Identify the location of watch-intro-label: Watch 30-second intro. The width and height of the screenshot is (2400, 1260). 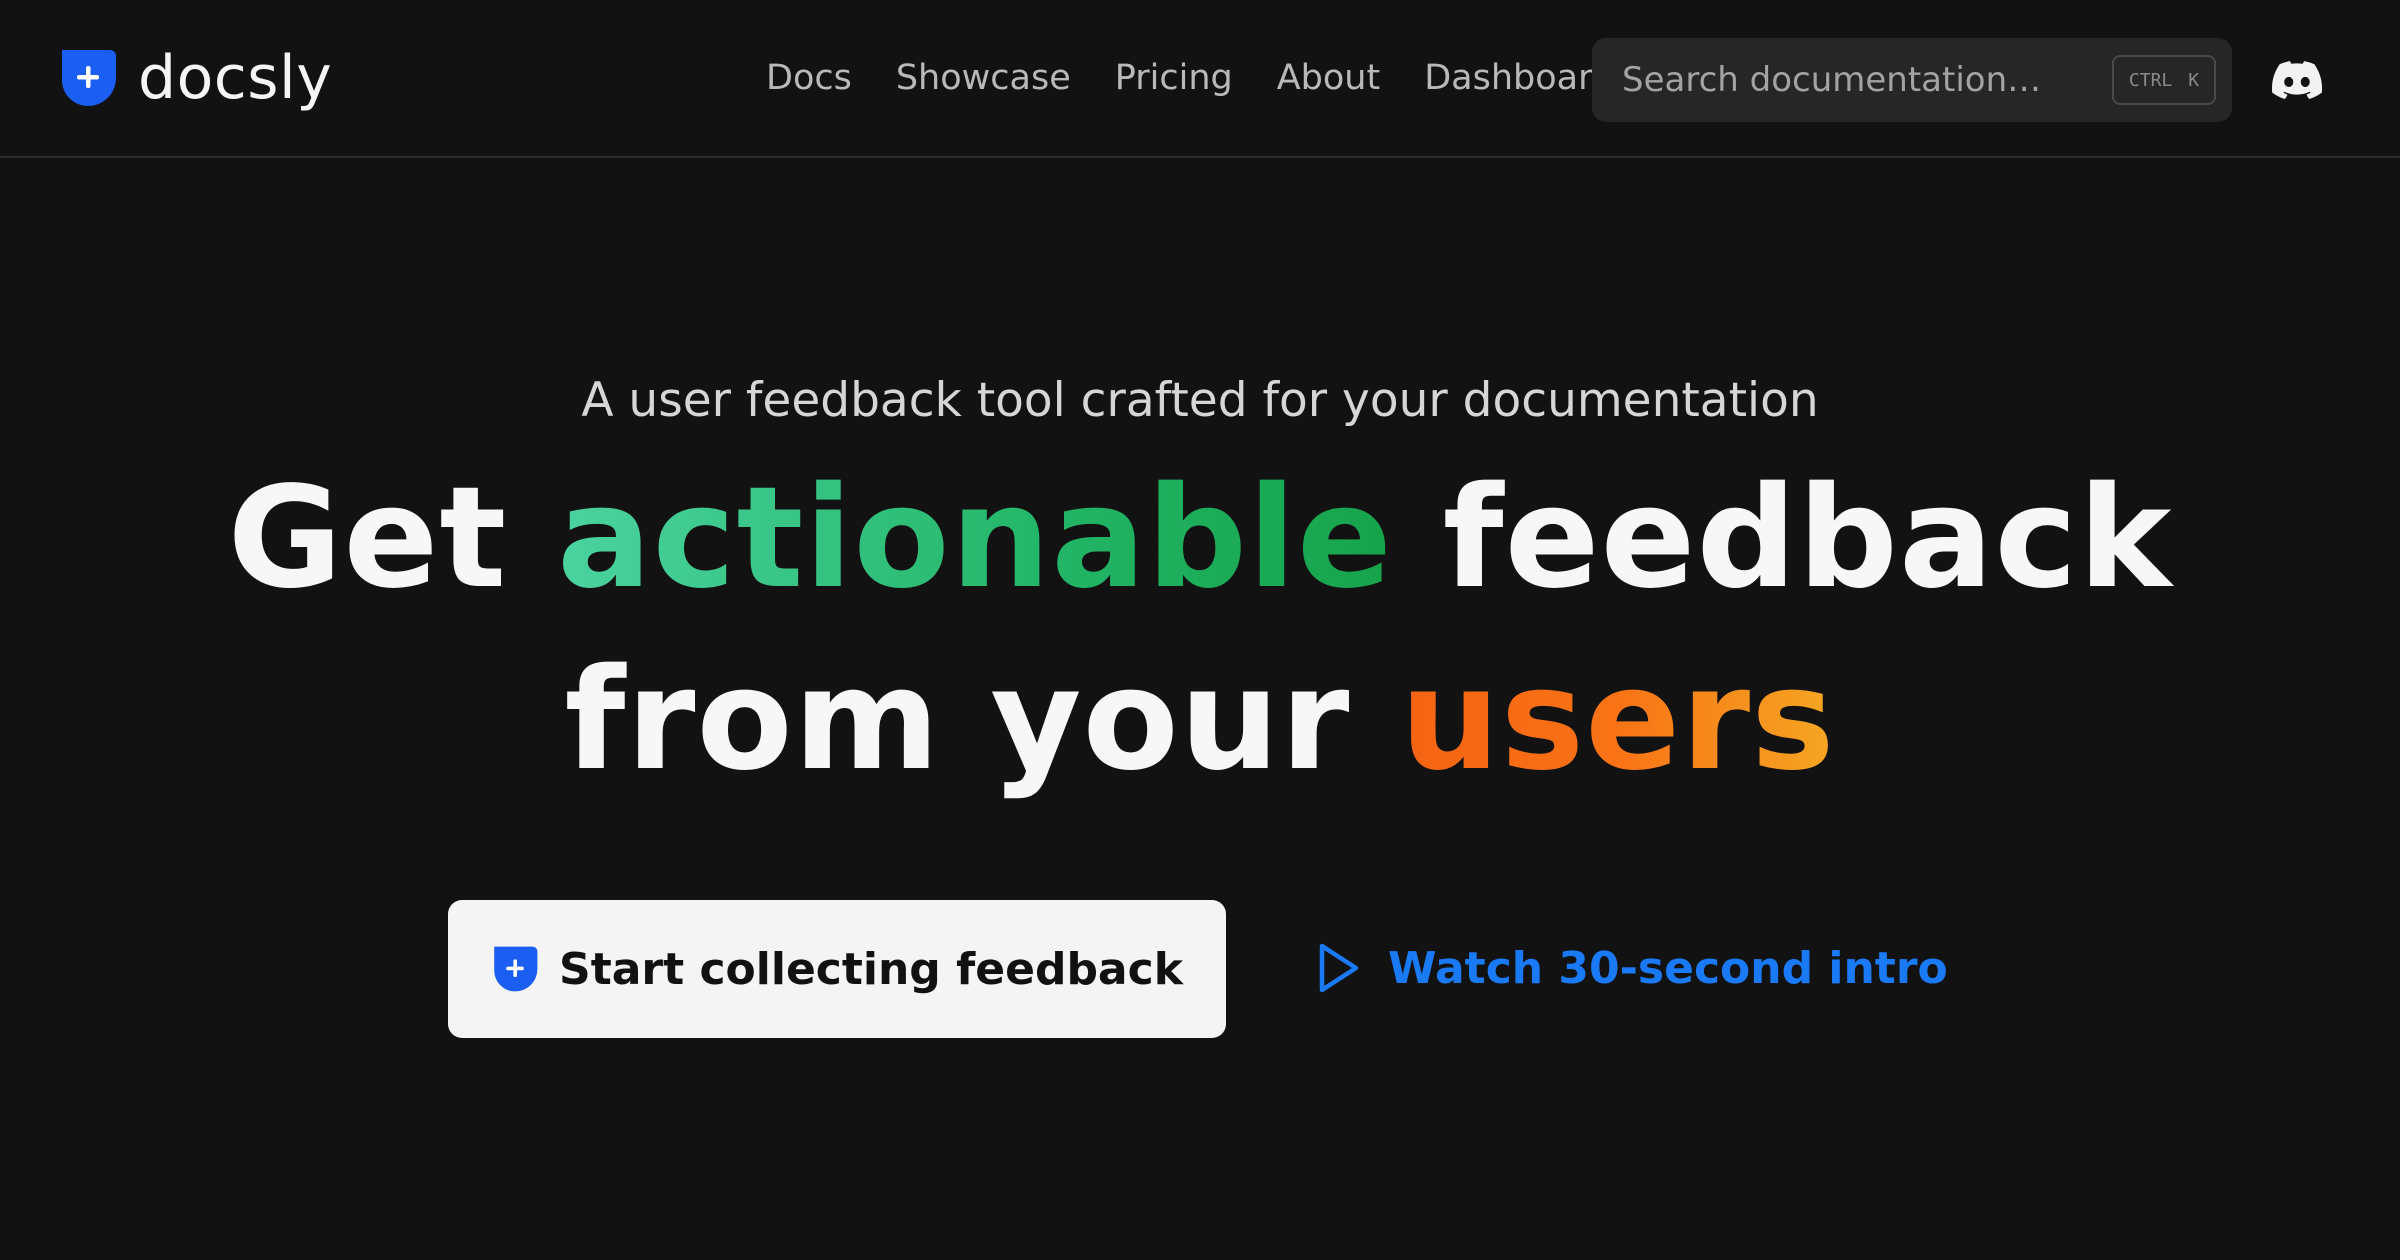
(1668, 968).